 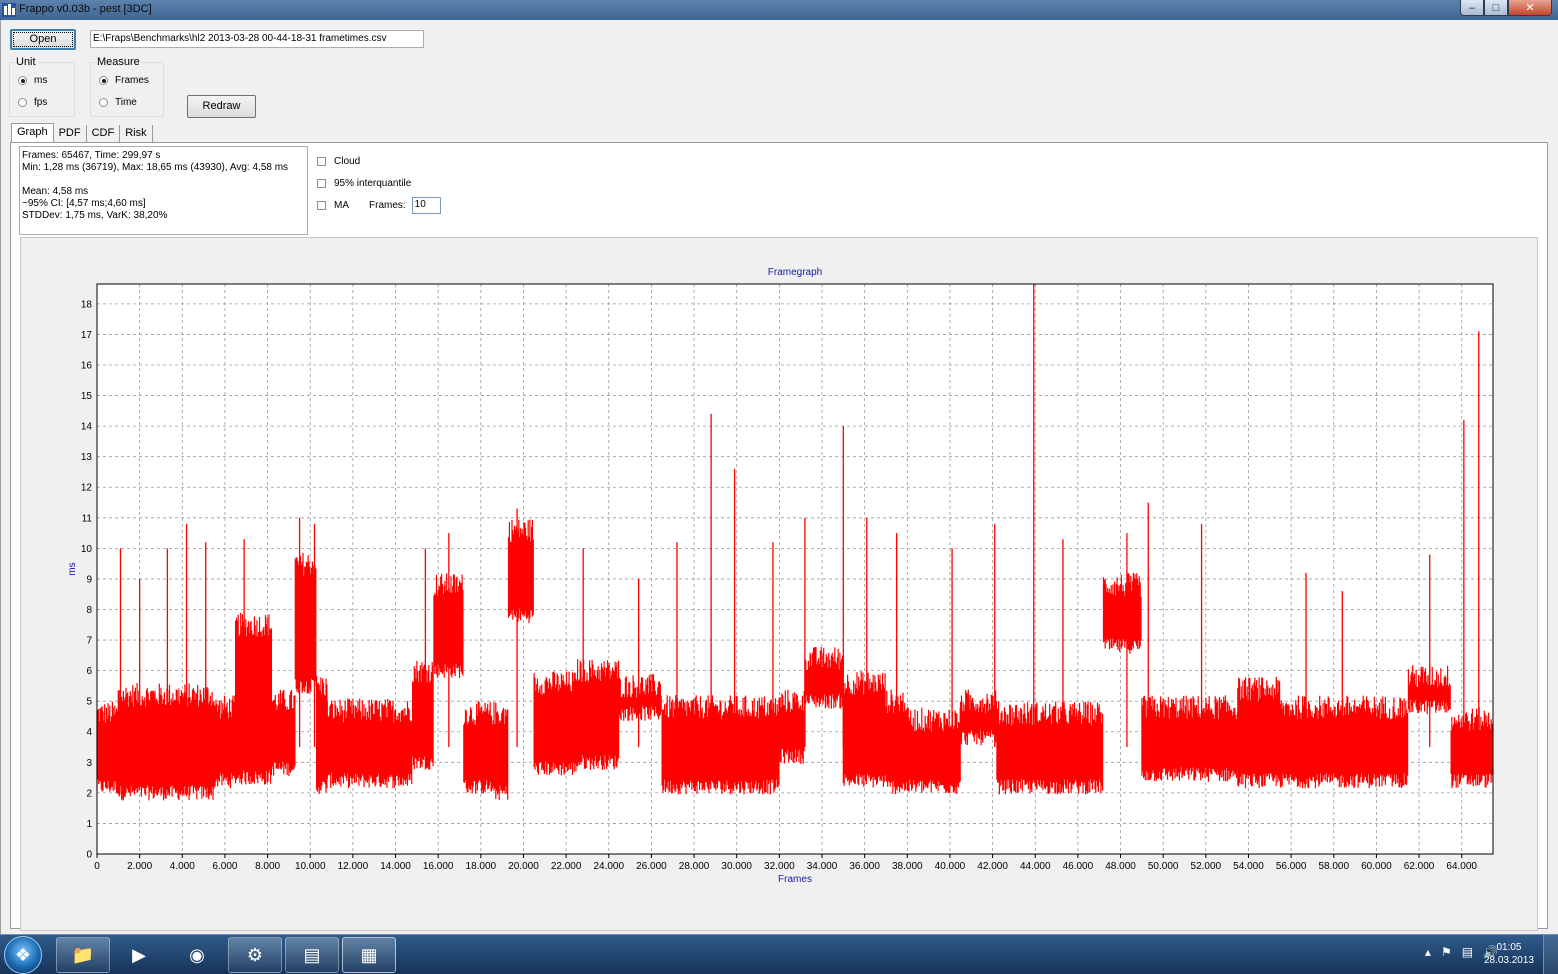 I want to click on radio-selected-icon, so click(x=22, y=80).